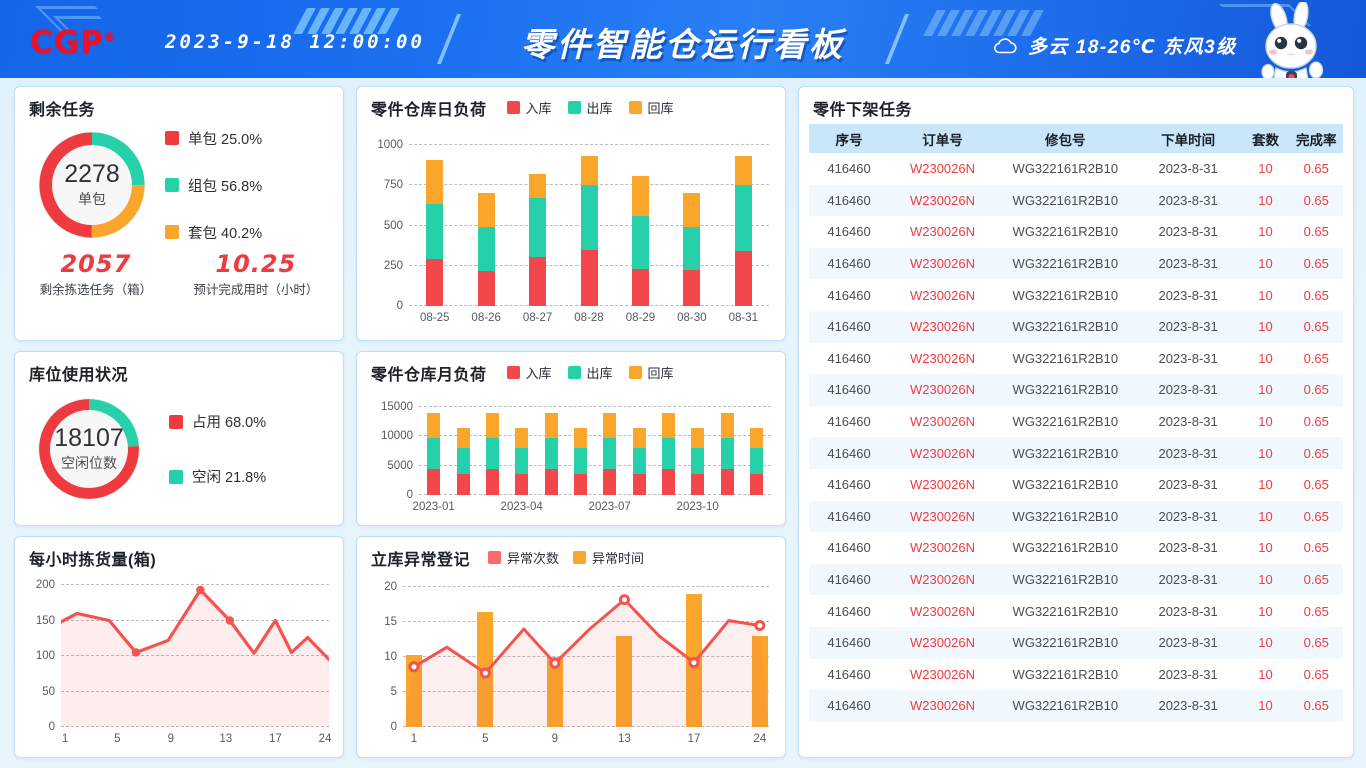  Describe the element at coordinates (213, 232) in the screenshot. I see `legend-item-taobao: 套包 40.2%` at that location.